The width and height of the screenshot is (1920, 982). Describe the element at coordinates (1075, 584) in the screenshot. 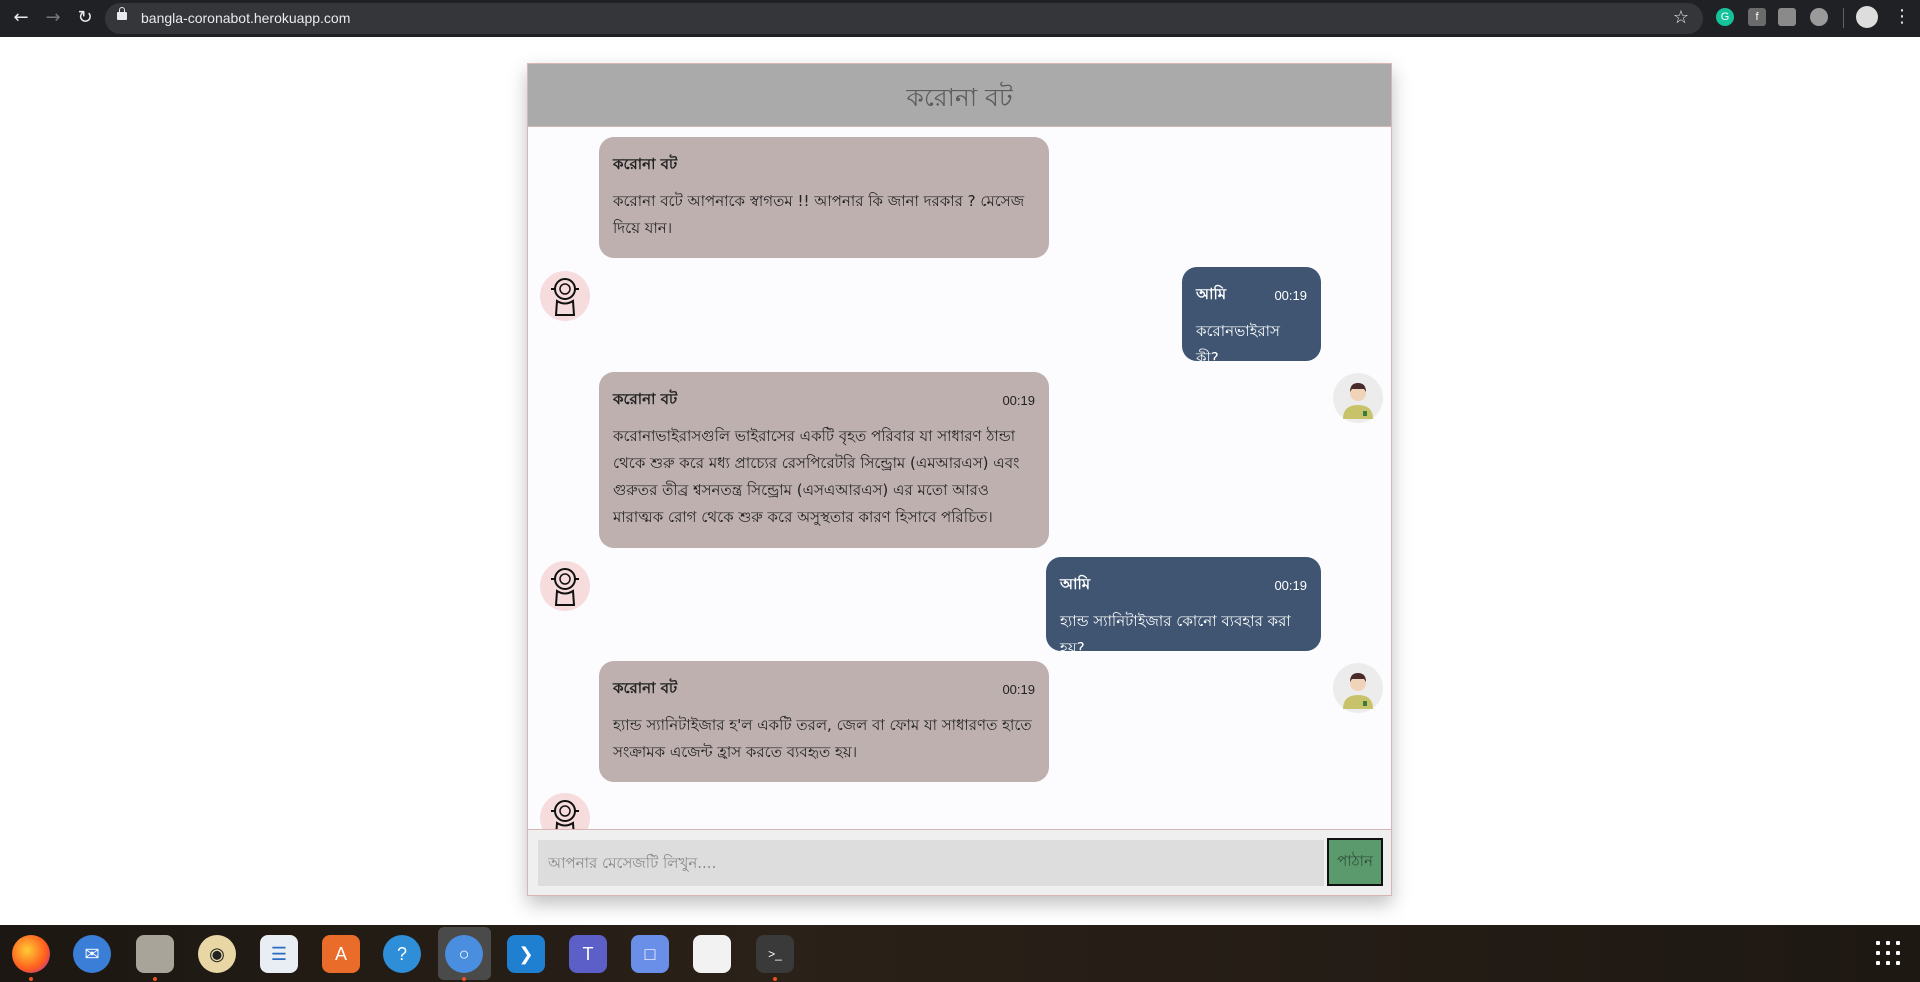

I see `sender-name: আমি` at that location.